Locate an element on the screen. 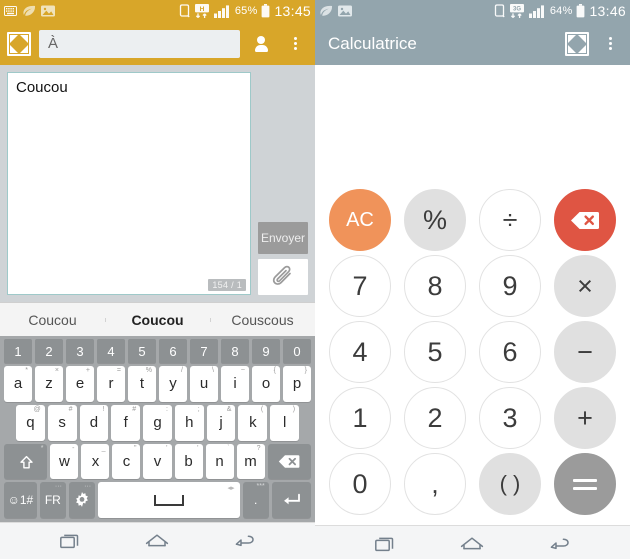 The width and height of the screenshot is (630, 559). key-v: ' v is located at coordinates (157, 461).